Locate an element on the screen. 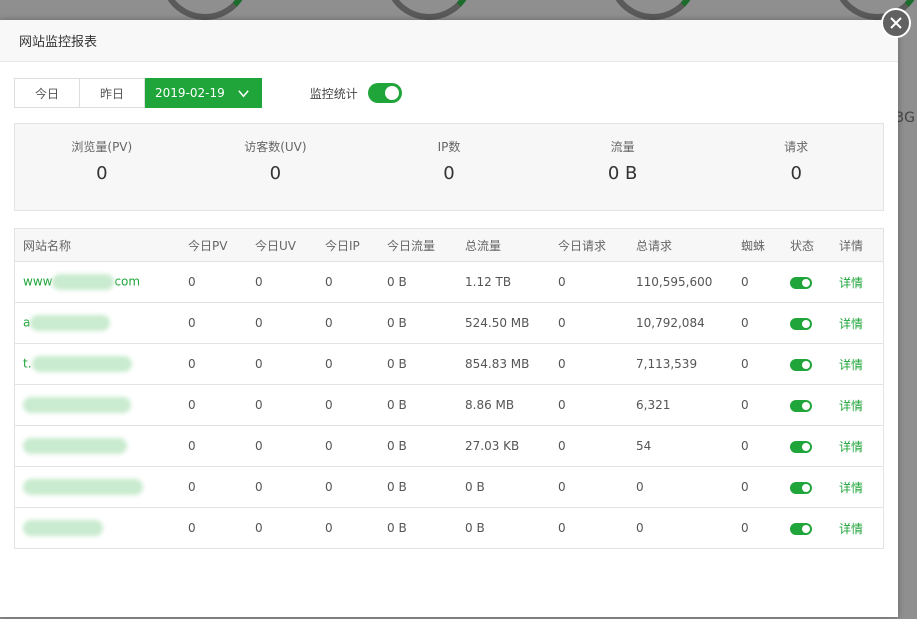  site-name-link: t. is located at coordinates (97, 364).